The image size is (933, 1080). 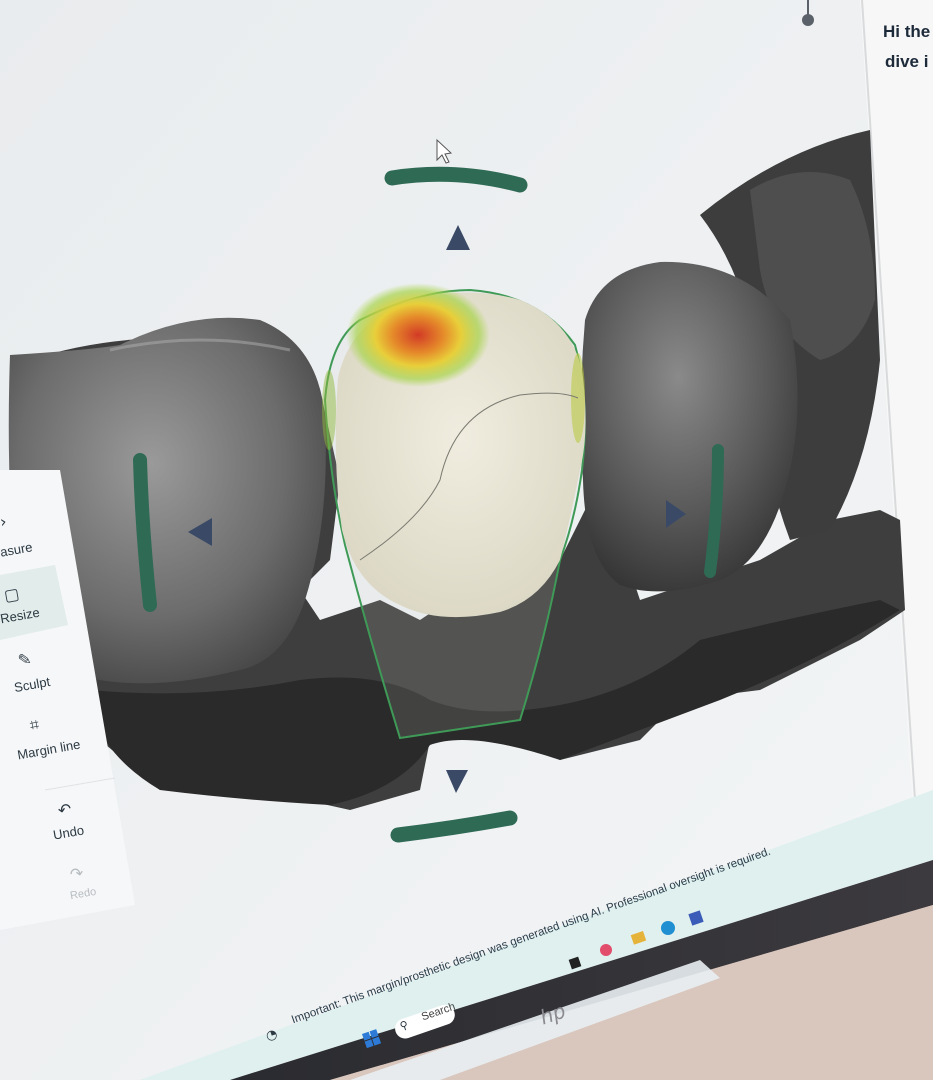 I want to click on contact-heatmap, so click(x=418, y=335).